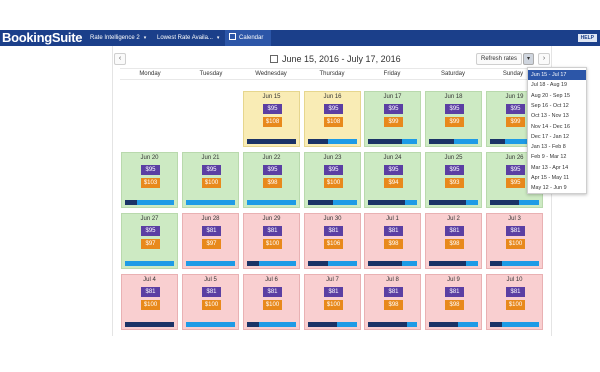 The image size is (600, 372). I want to click on period-option: Oct 13 - Nov 13, so click(557, 116).